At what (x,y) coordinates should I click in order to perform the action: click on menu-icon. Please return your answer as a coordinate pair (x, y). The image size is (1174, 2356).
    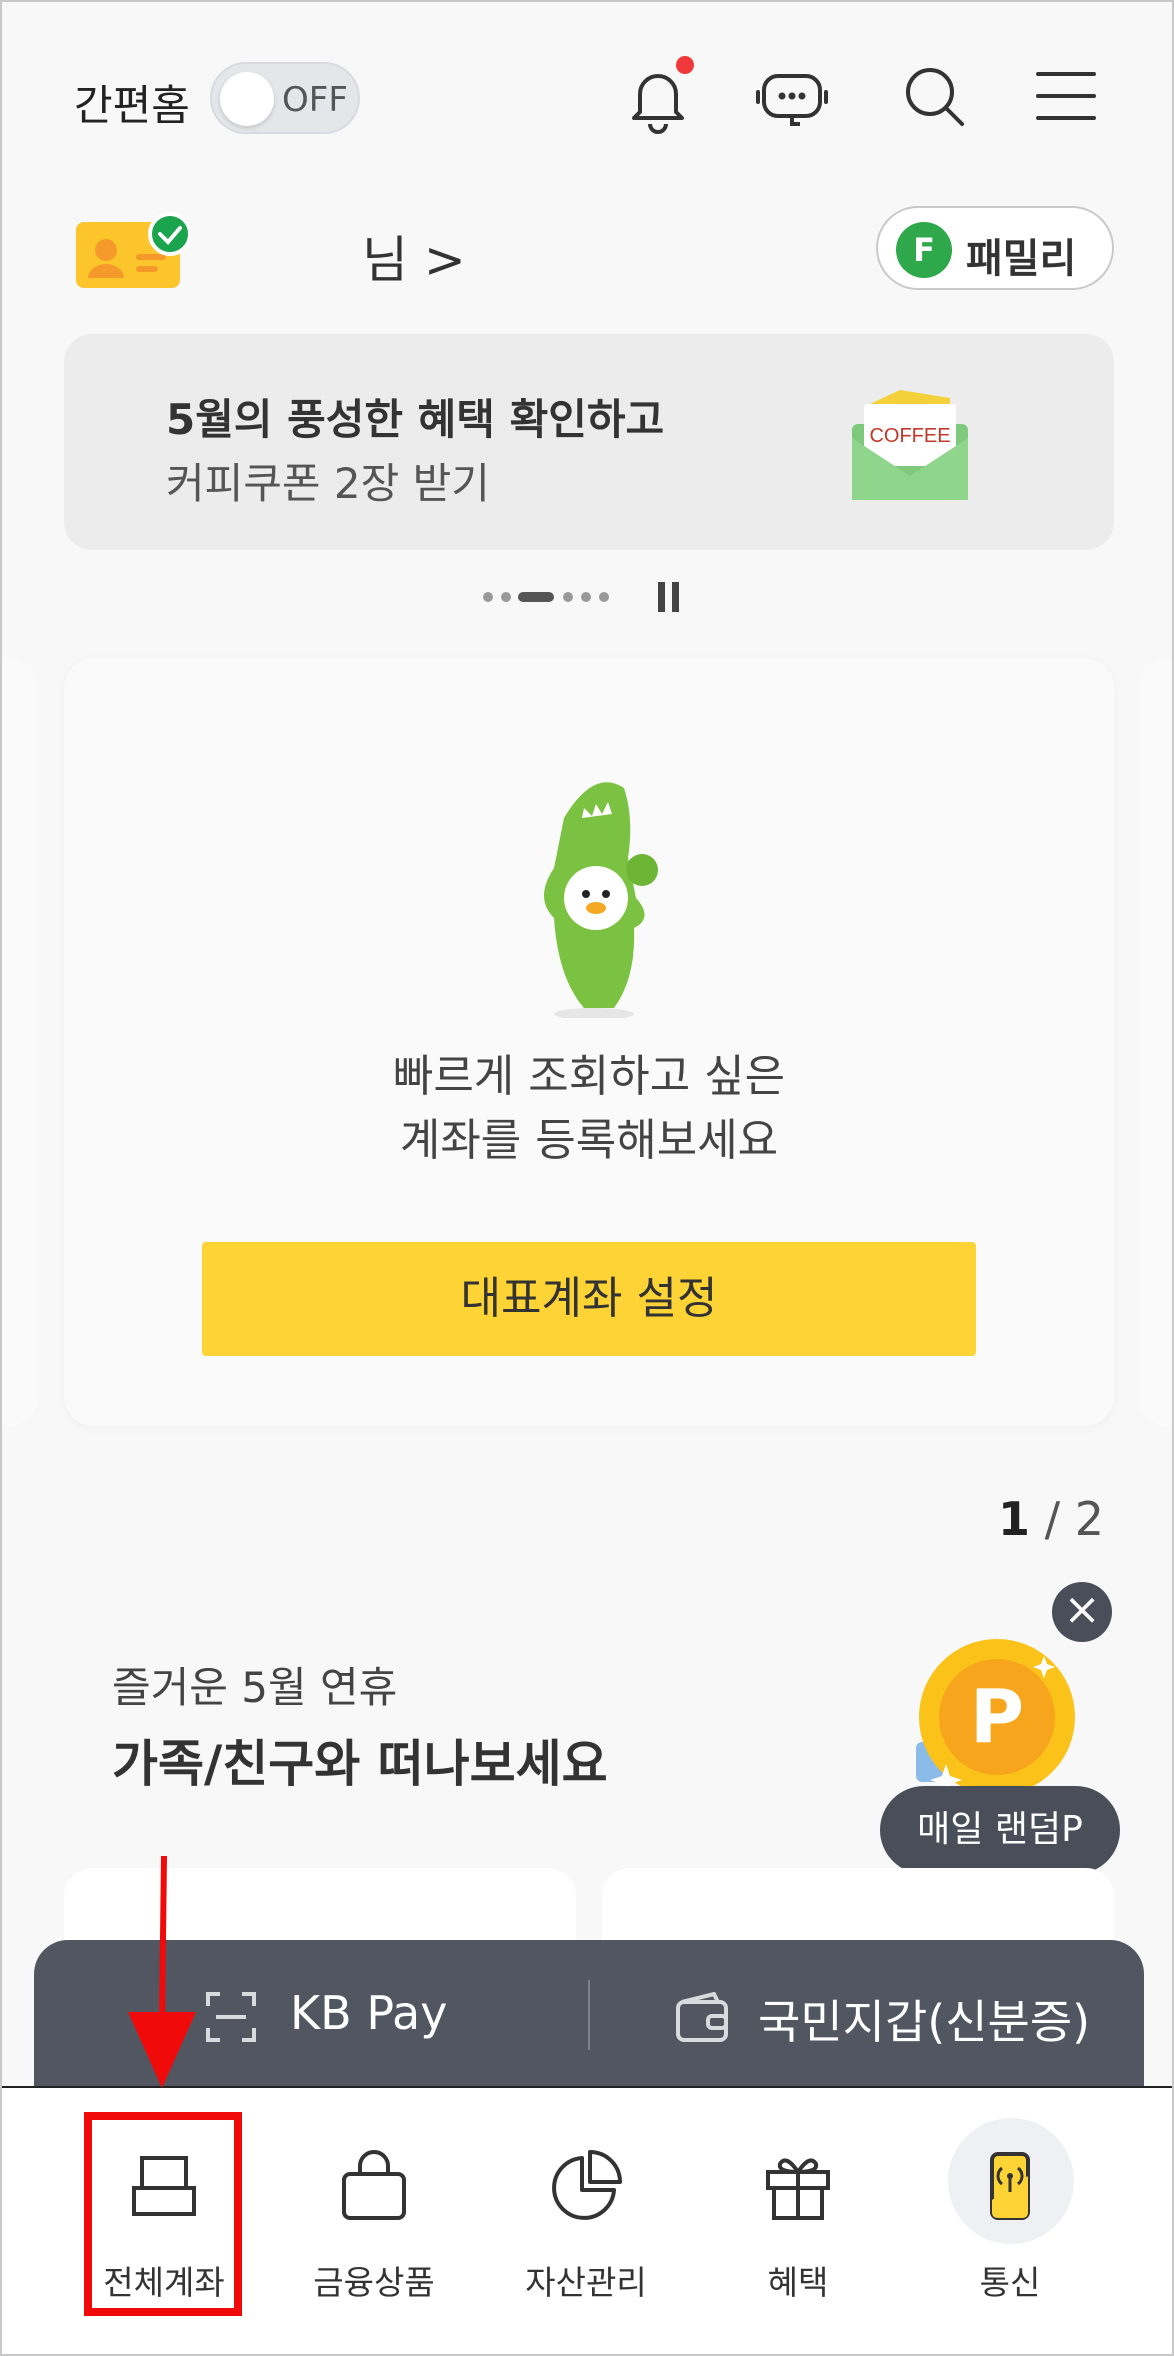
    Looking at the image, I should click on (1066, 96).